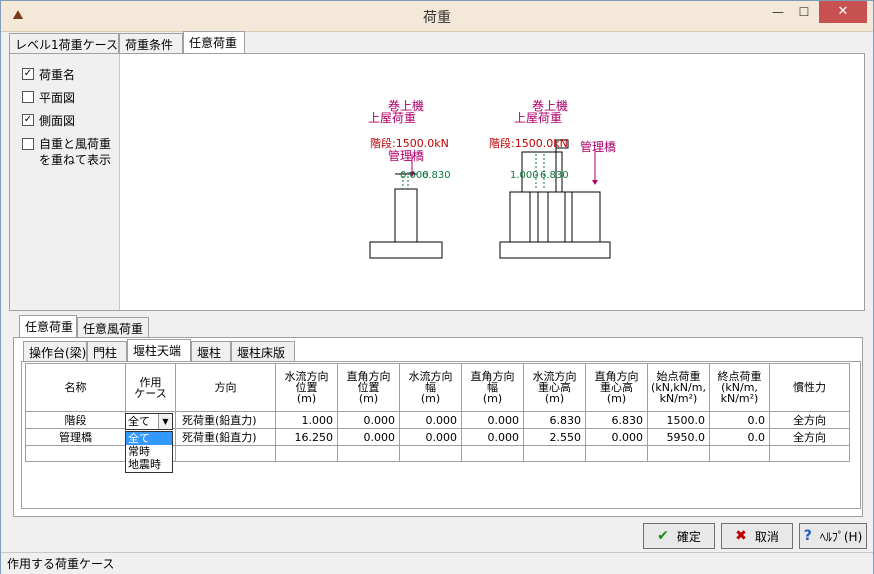 The image size is (874, 574). Describe the element at coordinates (739, 387) in the screenshot. I see `col-end-load: 終点荷重 (kN/m, kN/m²)` at that location.